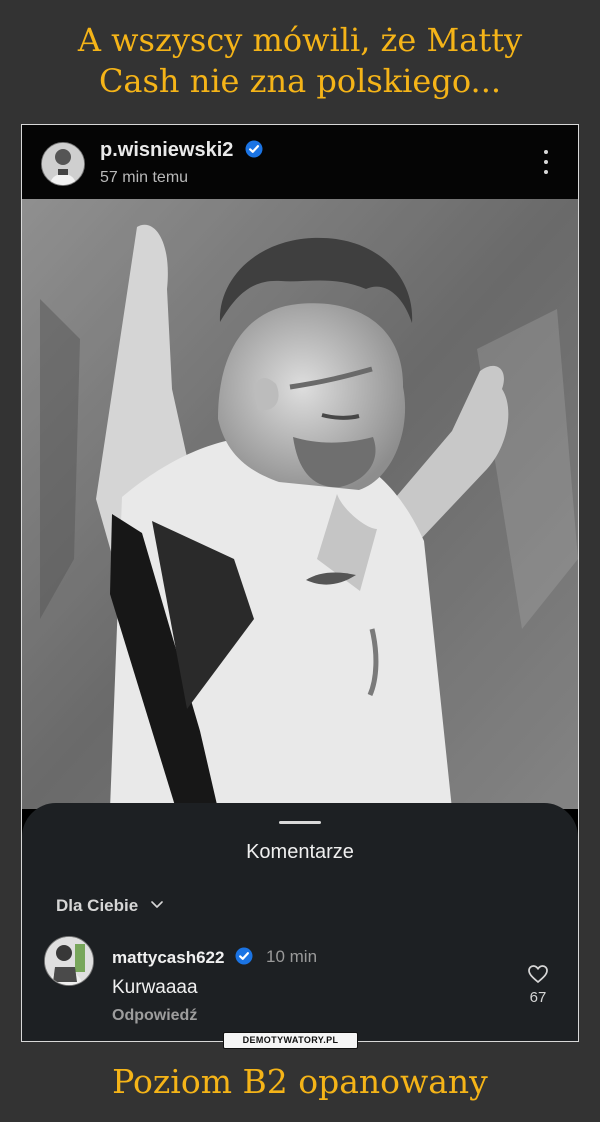 This screenshot has height=1122, width=600. Describe the element at coordinates (157, 904) in the screenshot. I see `chevron-down-icon` at that location.